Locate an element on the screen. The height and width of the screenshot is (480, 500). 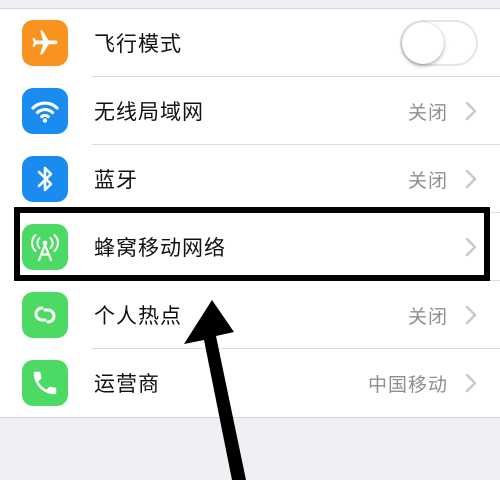
airplane-mode-toggle is located at coordinates (439, 43).